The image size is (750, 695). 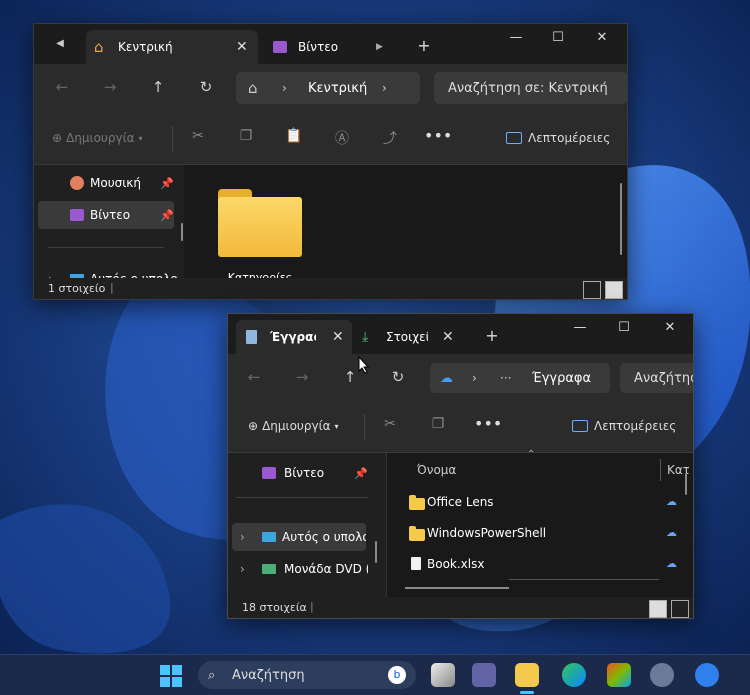 I want to click on nav-item-this-pc: › Αυτός ο υπολογιστής, so click(x=299, y=537).